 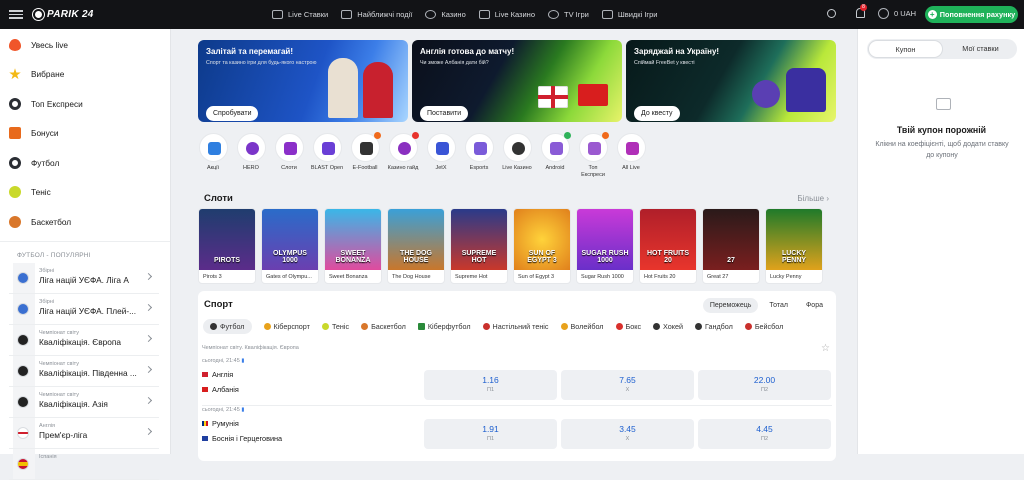 What do you see at coordinates (403, 155) in the screenshot?
I see `quick-link-casino-guide: Казино гайд` at bounding box center [403, 155].